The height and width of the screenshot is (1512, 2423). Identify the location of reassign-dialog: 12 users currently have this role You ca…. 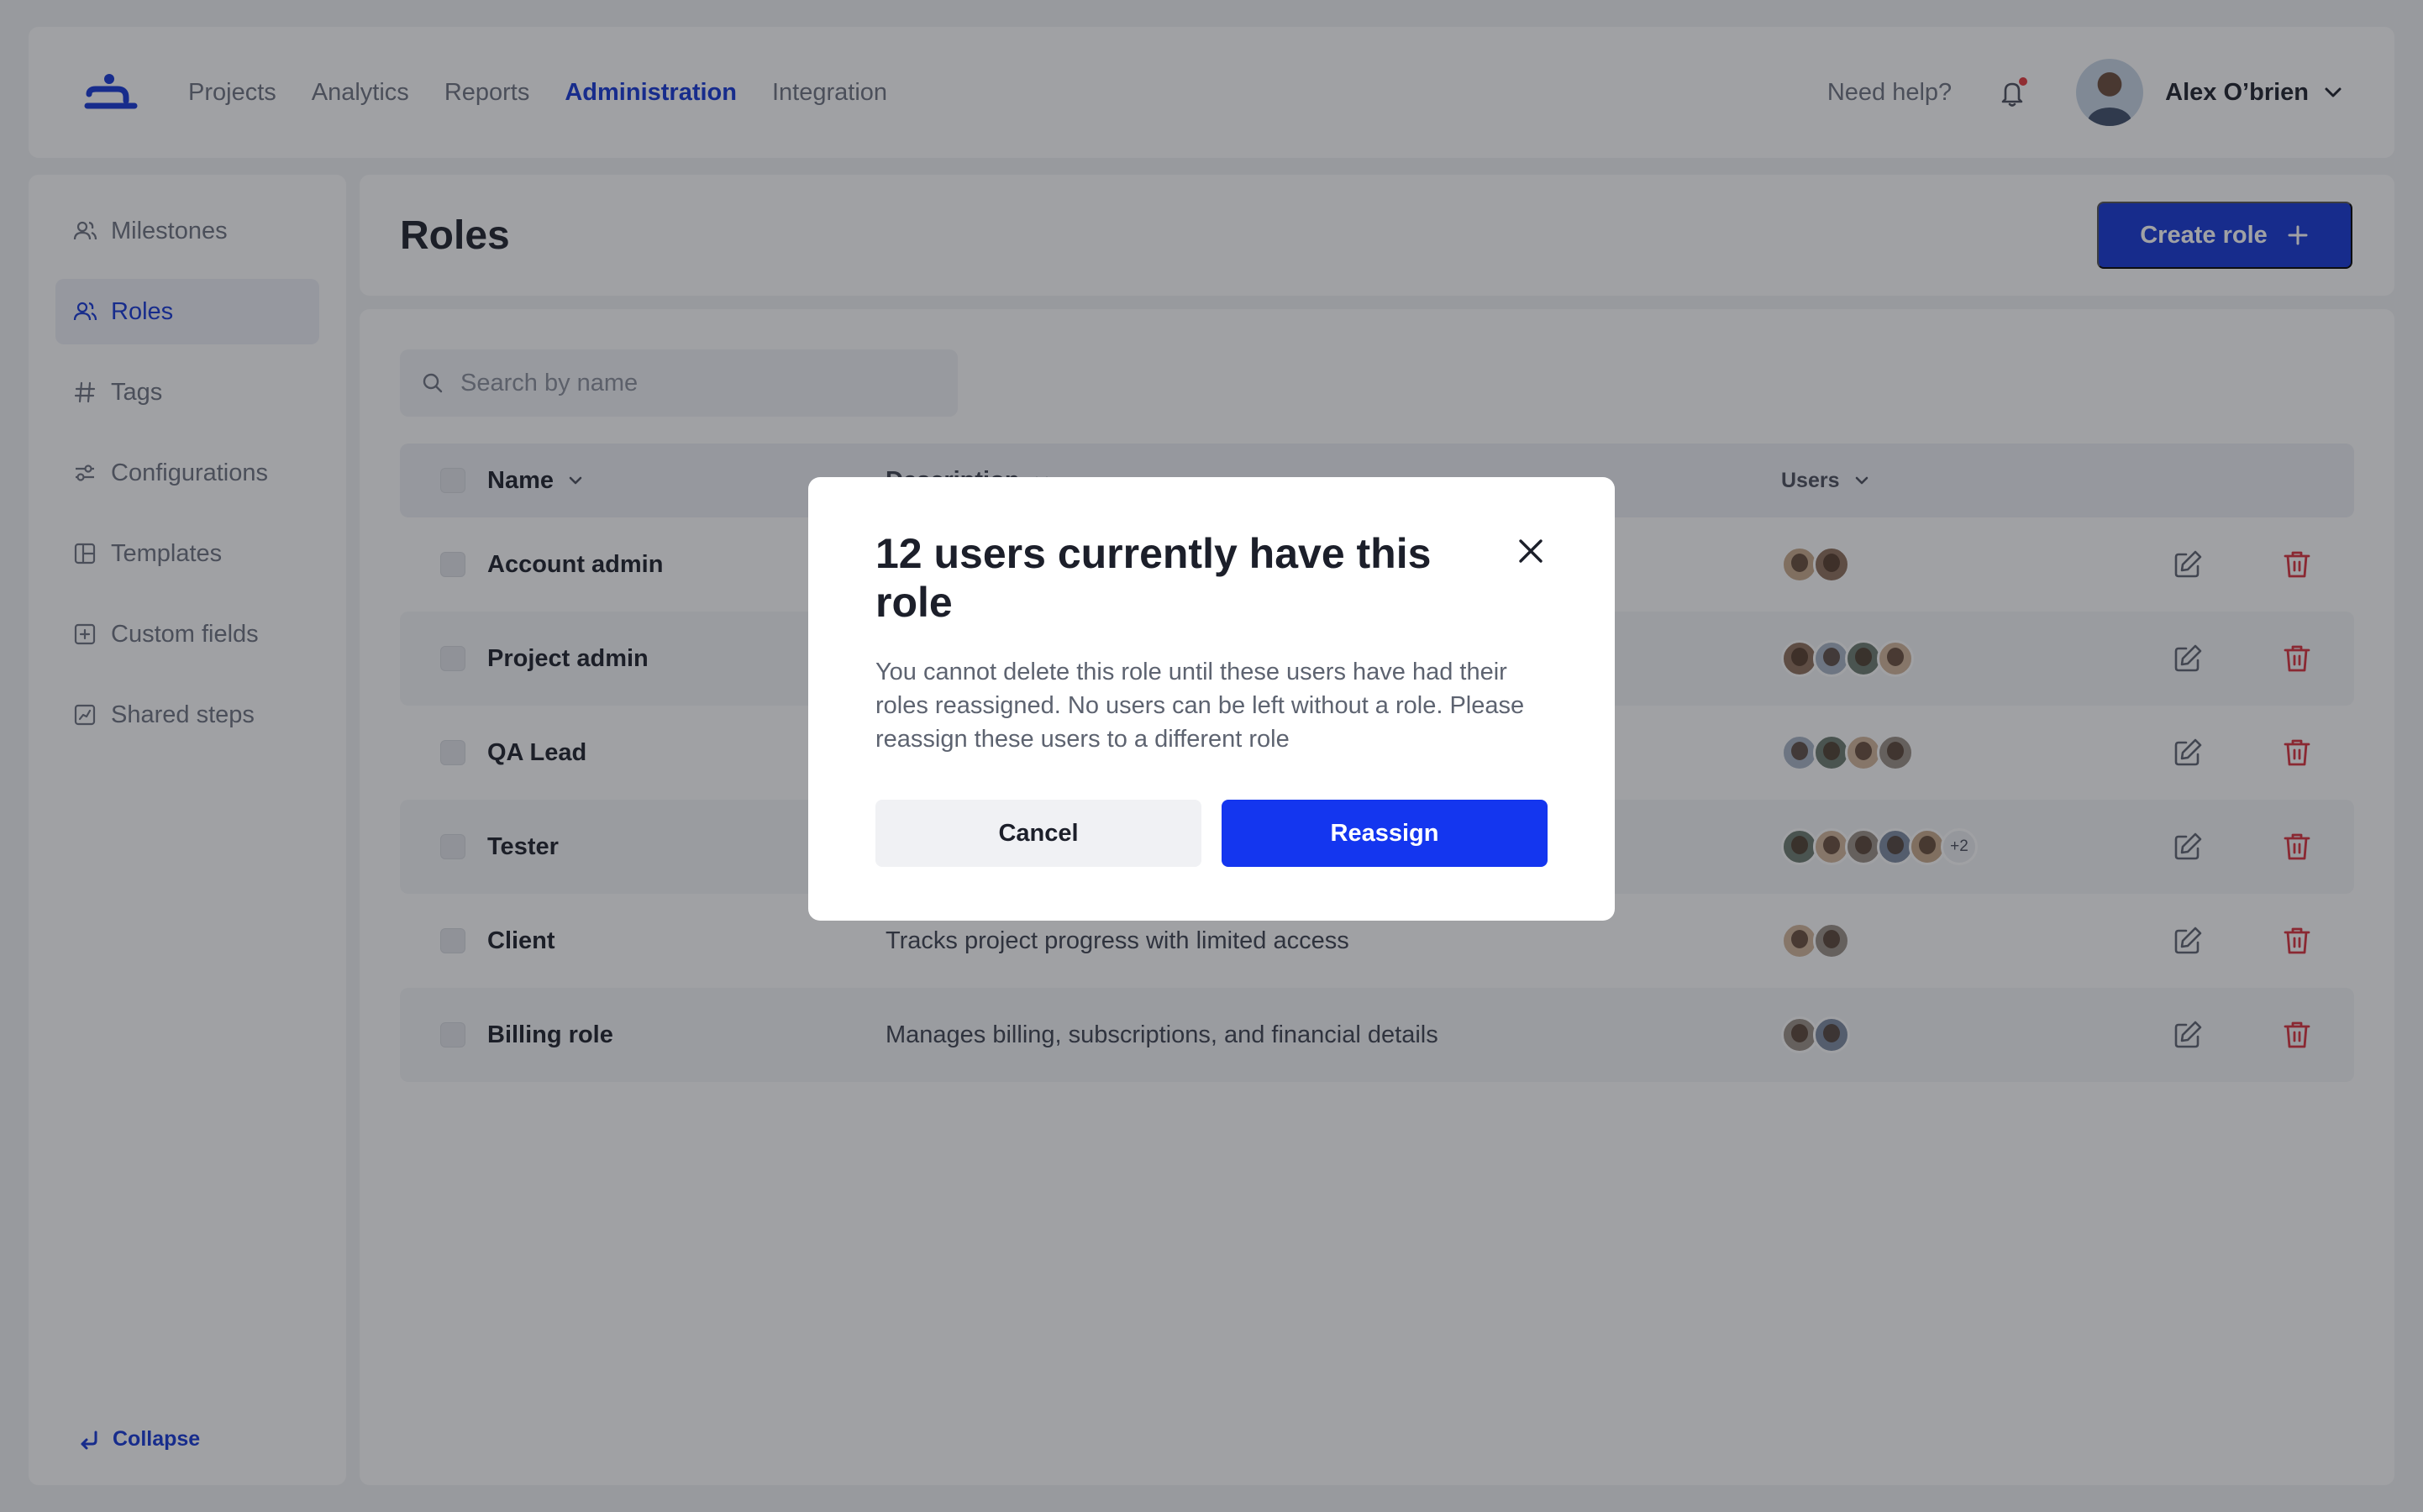
(1211, 699).